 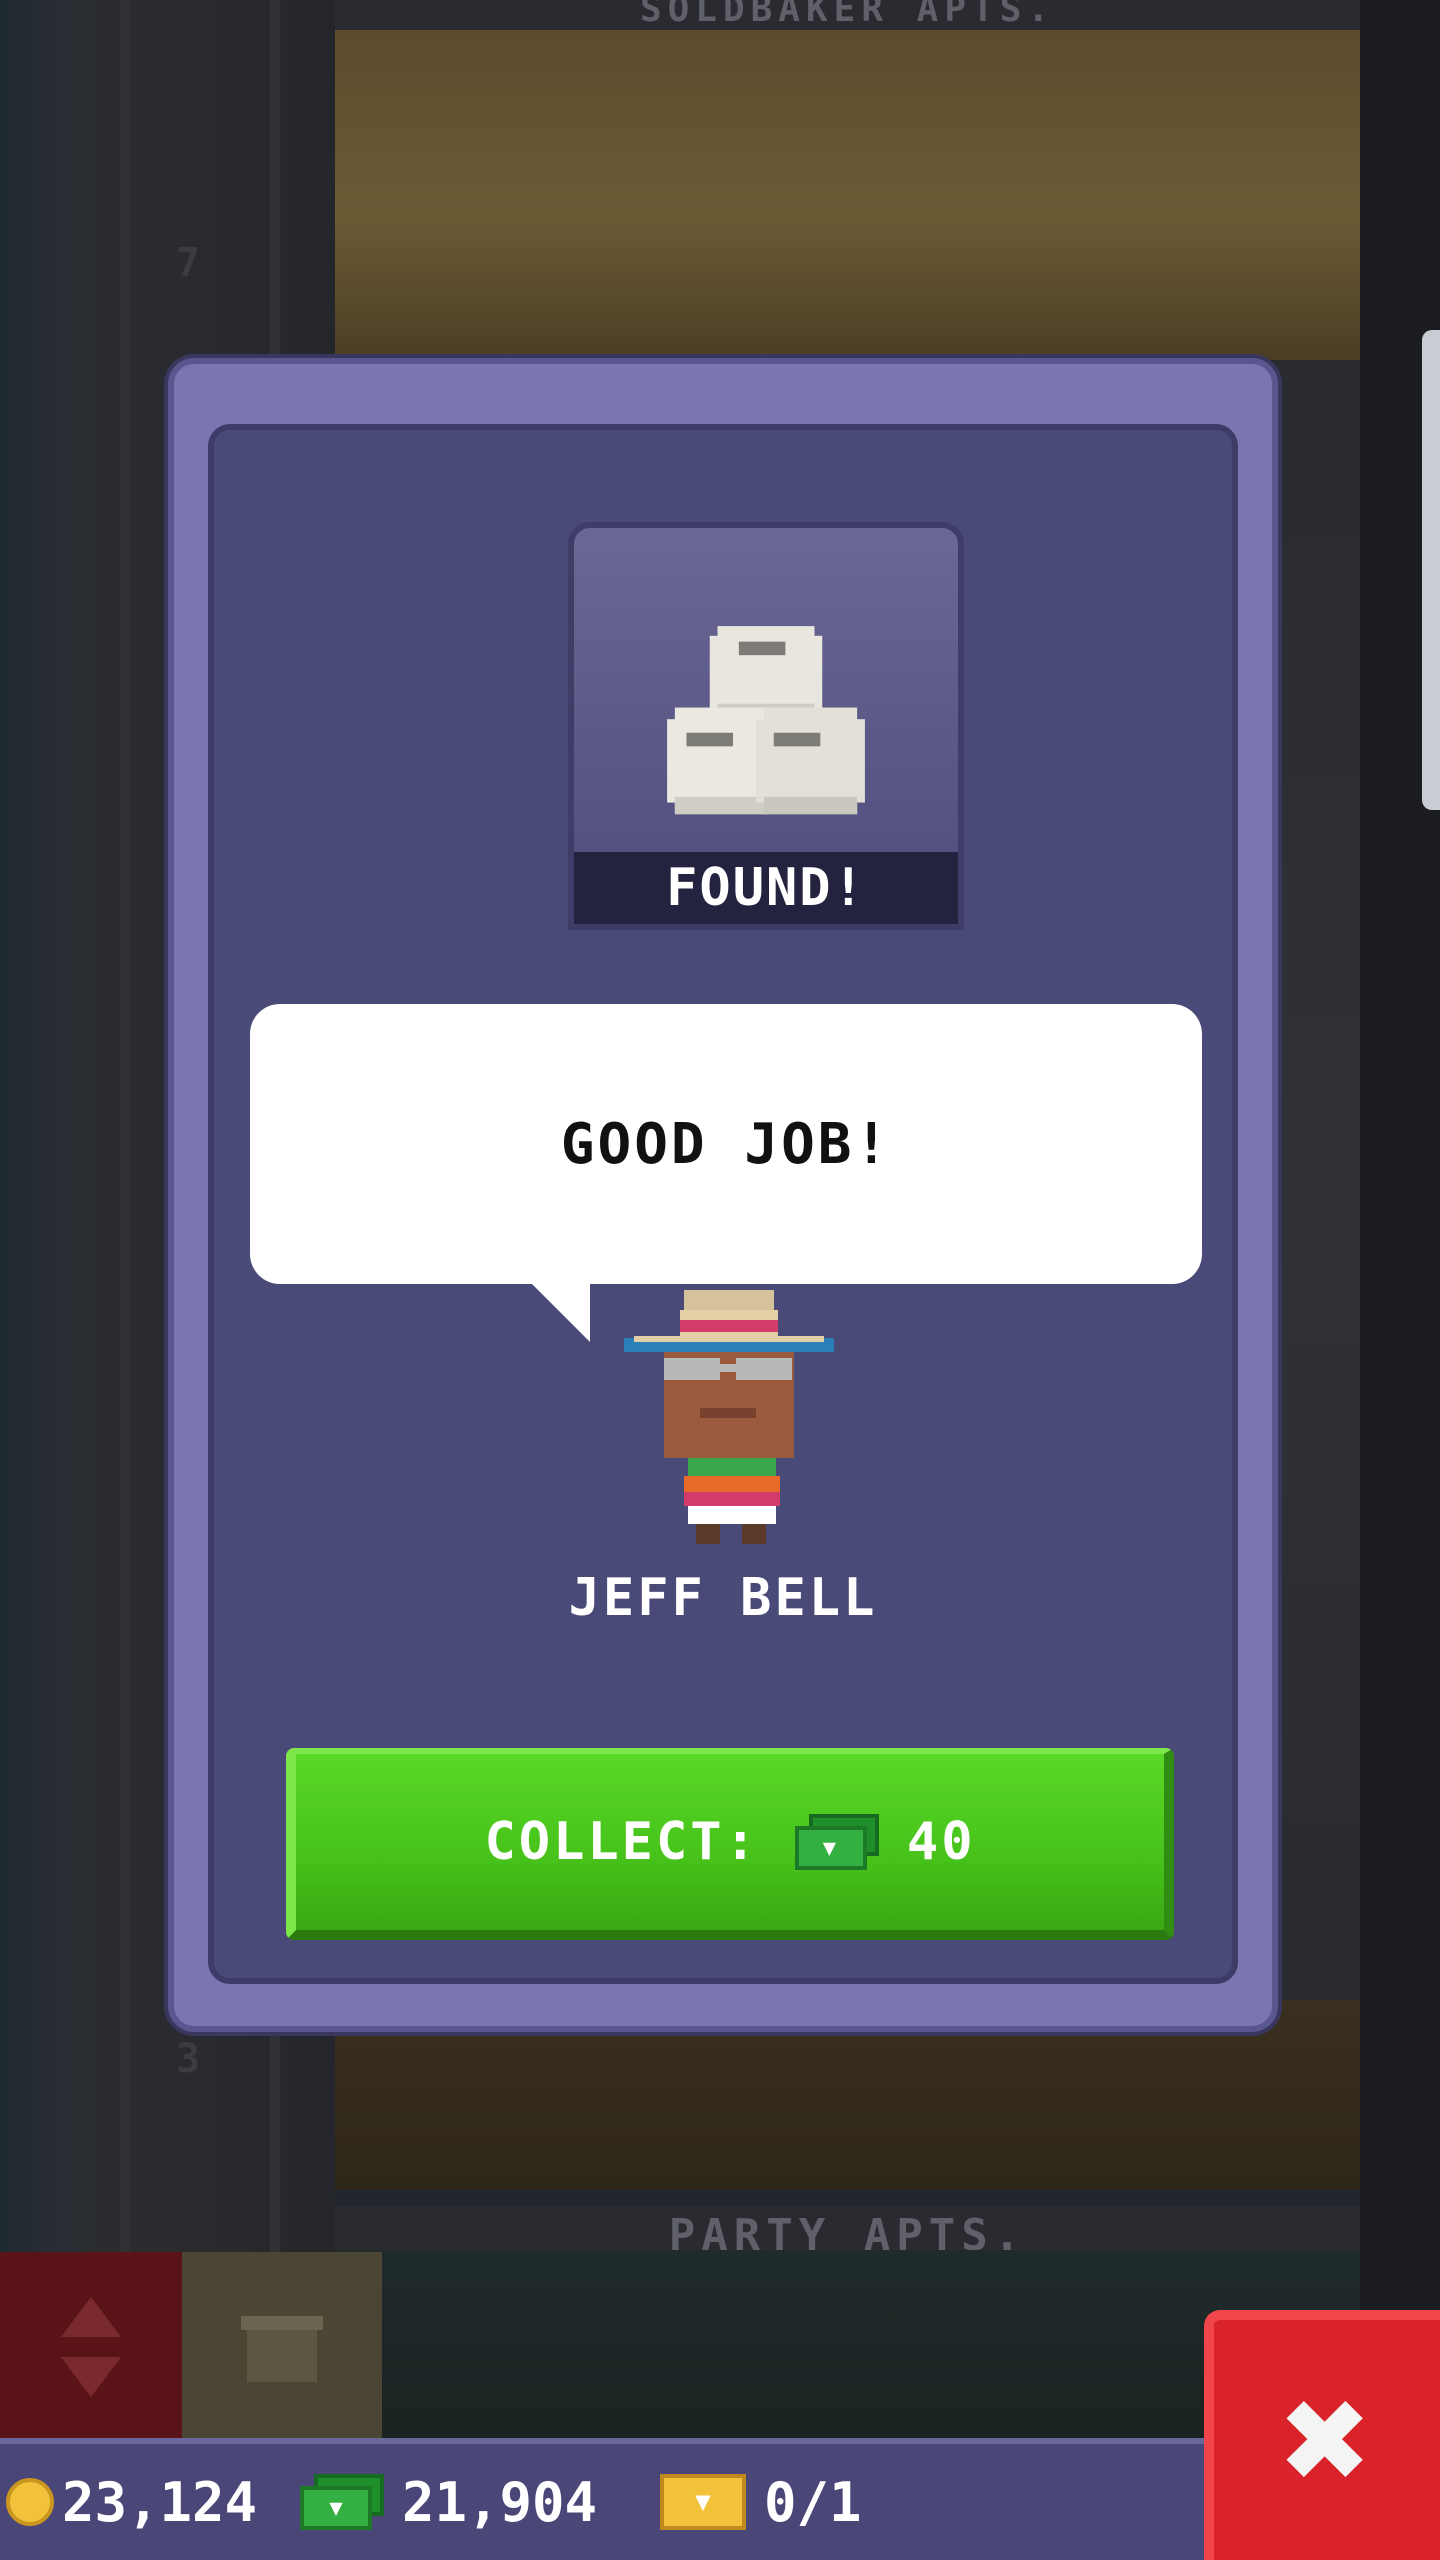 I want to click on collect-amount: 40, so click(x=941, y=1842).